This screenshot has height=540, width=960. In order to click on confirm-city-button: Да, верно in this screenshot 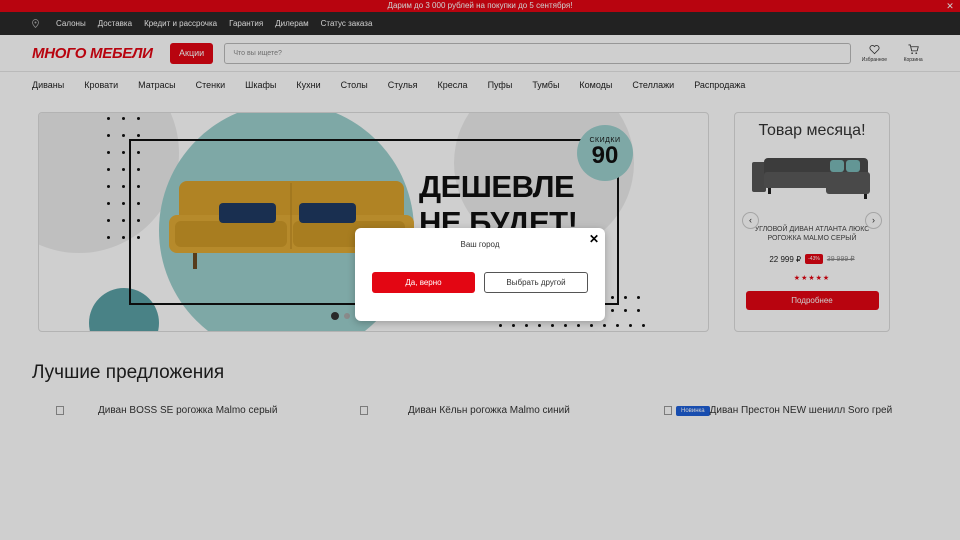, I will do `click(423, 282)`.